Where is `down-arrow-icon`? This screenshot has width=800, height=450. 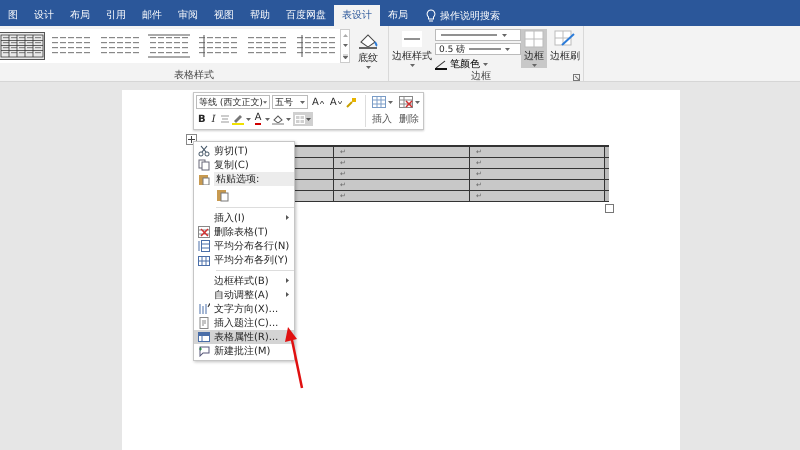
down-arrow-icon is located at coordinates (345, 45).